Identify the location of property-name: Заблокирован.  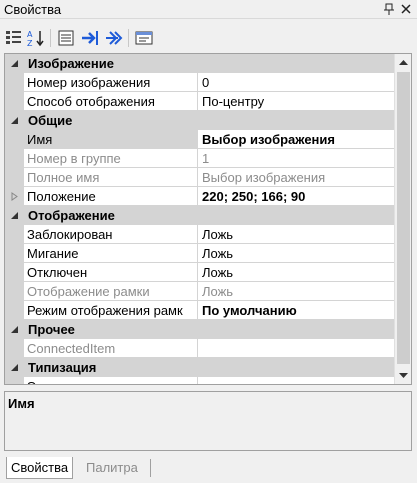
(111, 234).